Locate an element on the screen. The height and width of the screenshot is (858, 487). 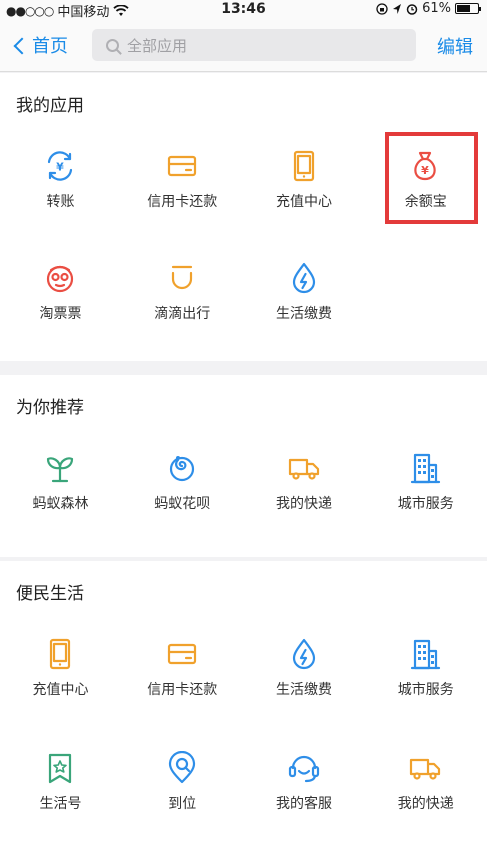
bookmark-star-icon is located at coordinates (60, 768).